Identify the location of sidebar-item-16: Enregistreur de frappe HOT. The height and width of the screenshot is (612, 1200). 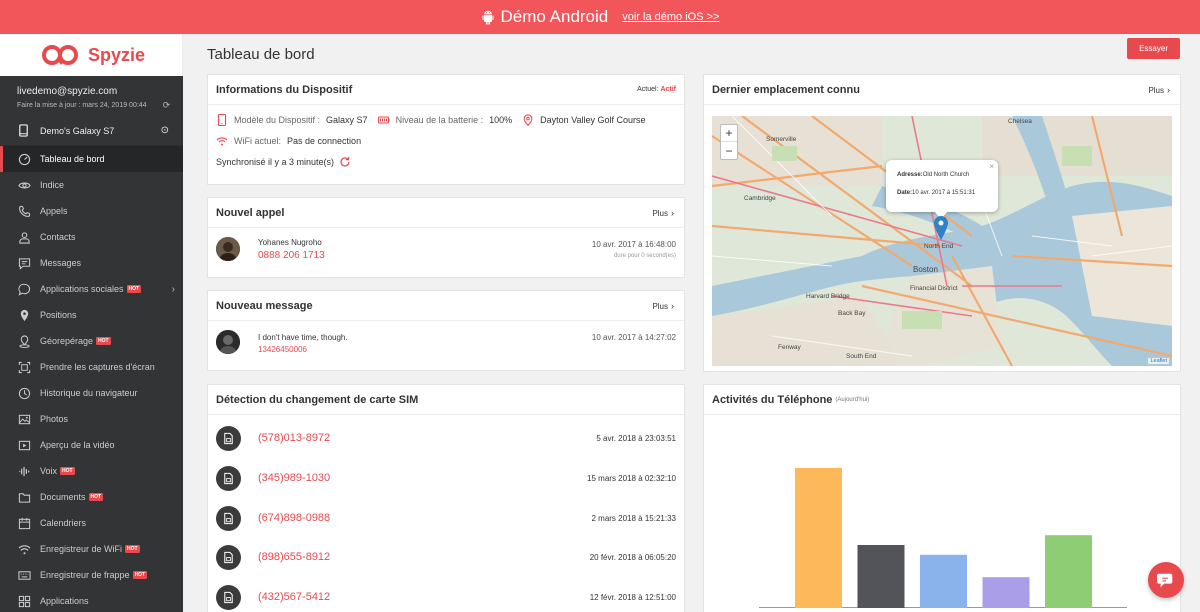
(91, 575).